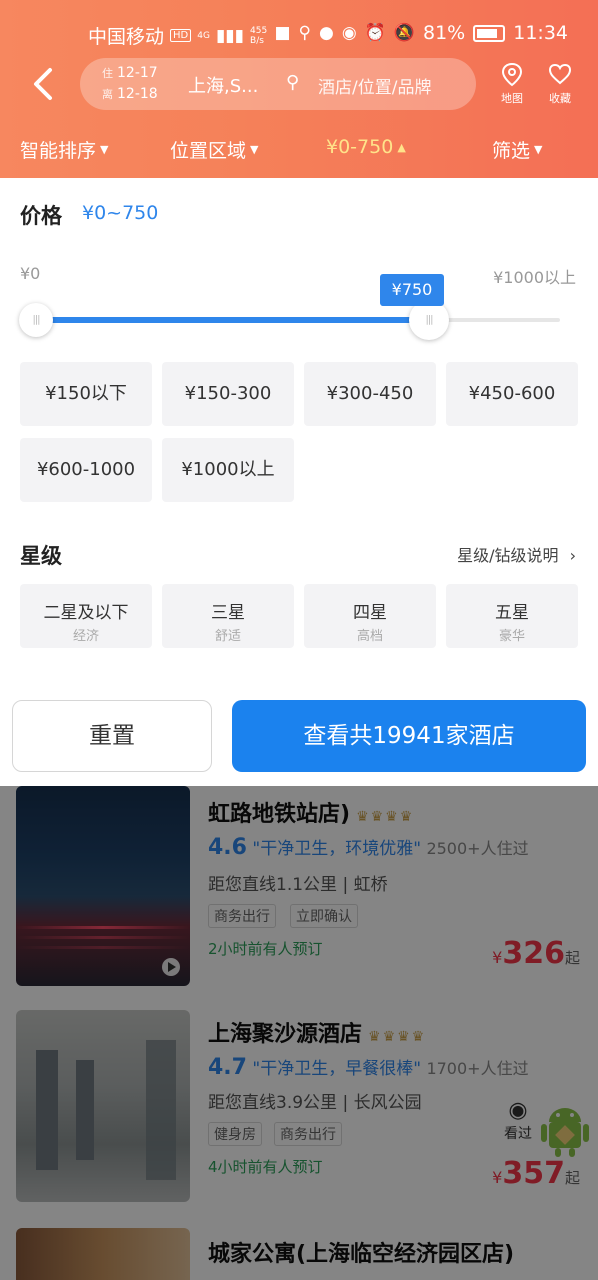 The image size is (598, 1280). I want to click on chevron-right-icon: ›, so click(572, 555).